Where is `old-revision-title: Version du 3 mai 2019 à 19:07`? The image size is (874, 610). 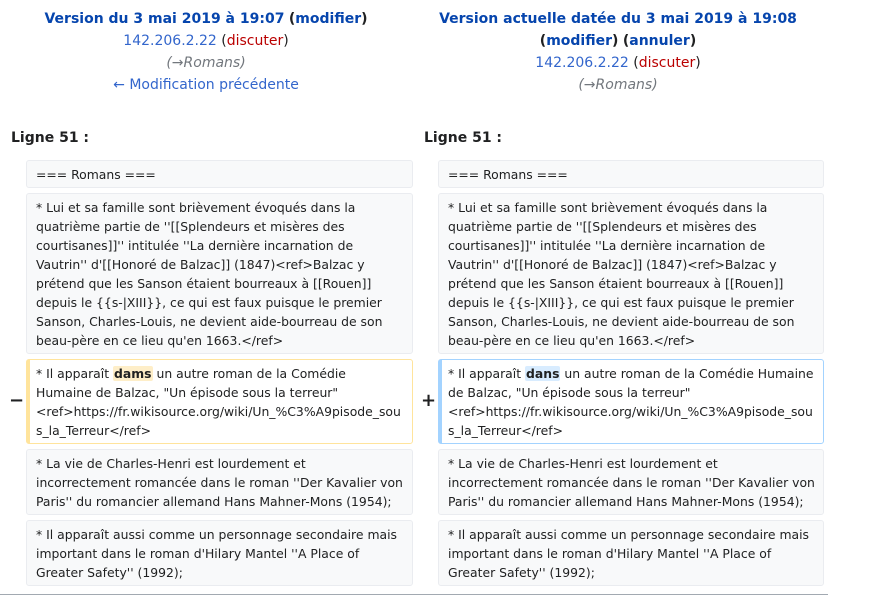
old-revision-title: Version du 3 mai 2019 à 19:07 is located at coordinates (164, 19).